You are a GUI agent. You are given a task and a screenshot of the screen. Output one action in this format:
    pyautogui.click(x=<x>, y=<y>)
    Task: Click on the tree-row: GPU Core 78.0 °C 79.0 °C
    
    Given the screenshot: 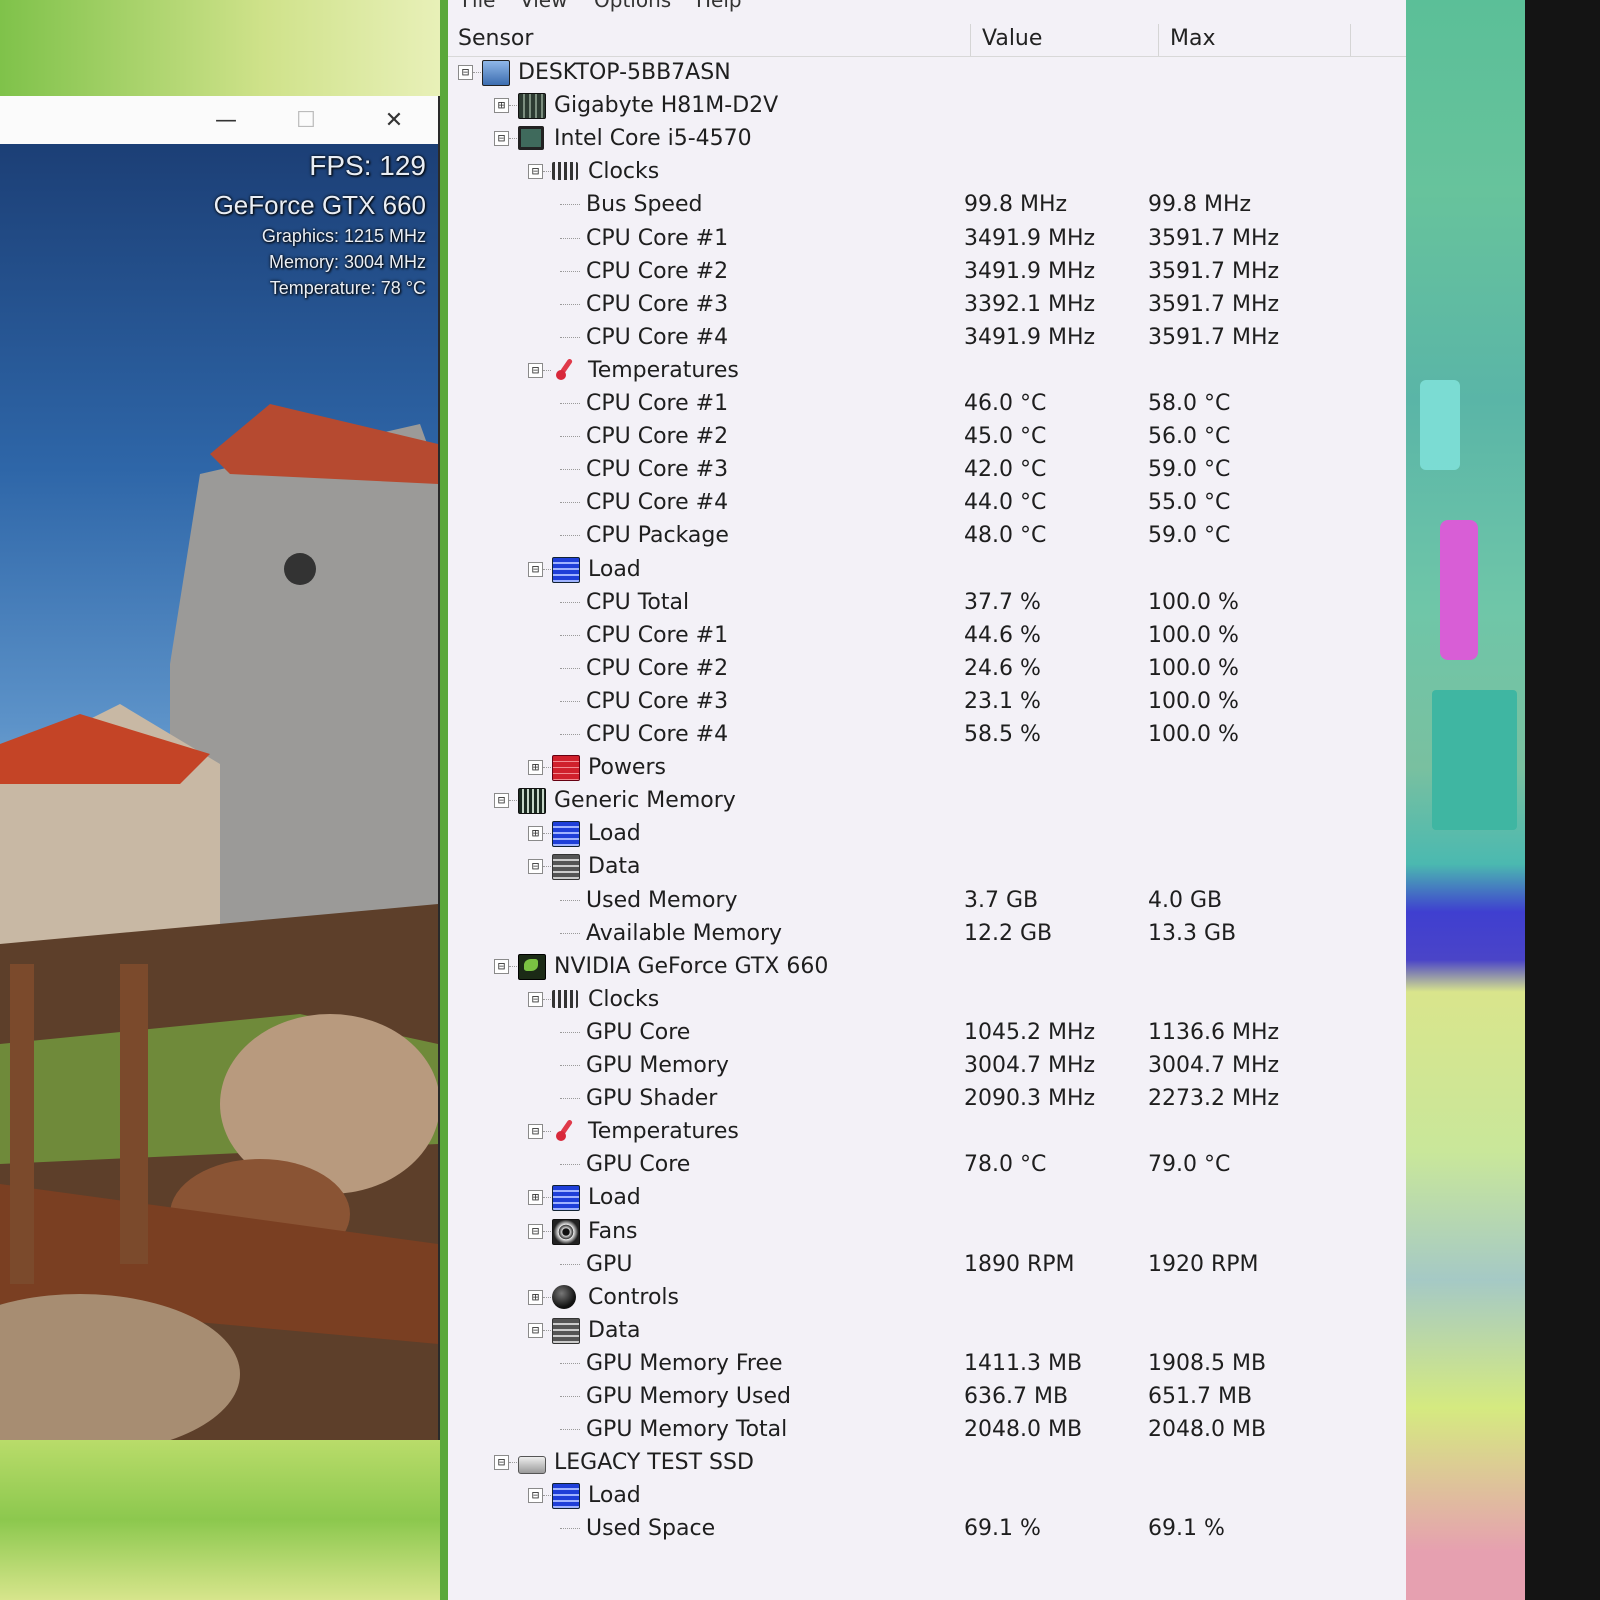 What is the action you would take?
    pyautogui.click(x=927, y=1164)
    